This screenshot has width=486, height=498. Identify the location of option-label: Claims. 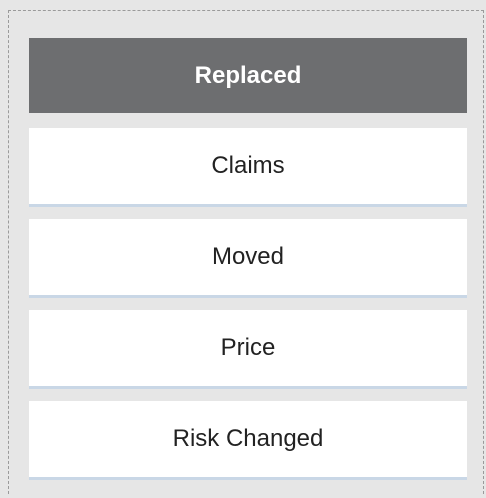
(248, 165).